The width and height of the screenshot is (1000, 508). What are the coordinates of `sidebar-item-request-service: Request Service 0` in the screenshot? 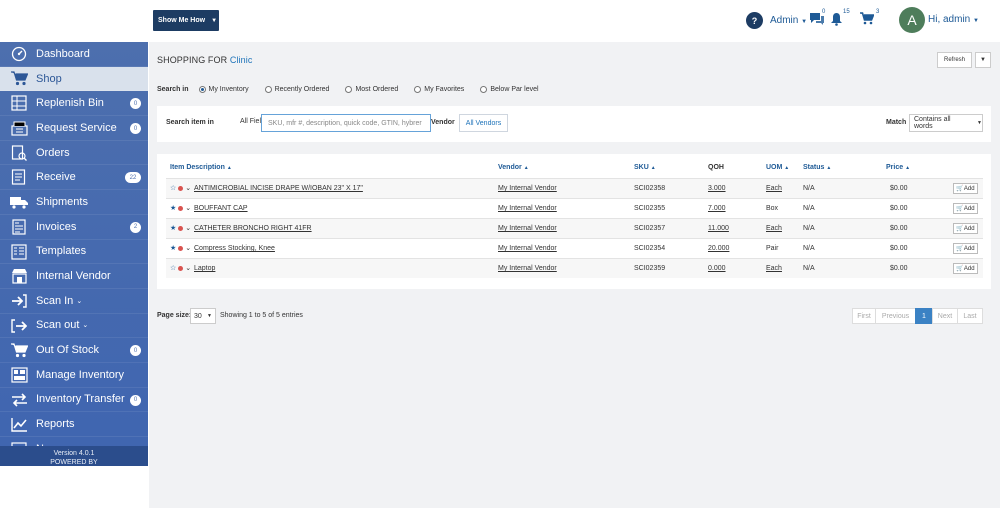 It's located at (74, 128).